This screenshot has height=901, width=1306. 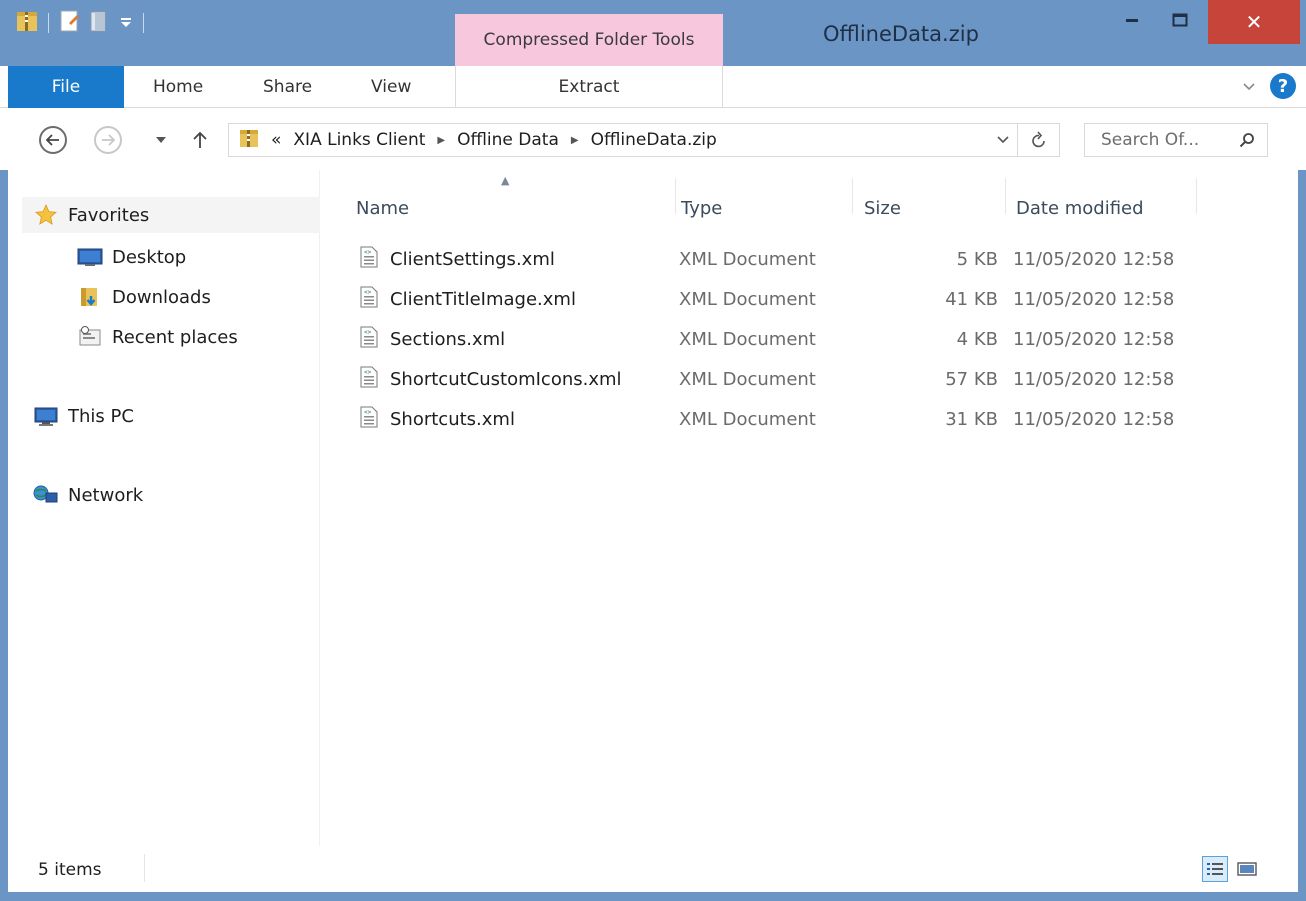 I want to click on file-size: 5 KB, so click(x=977, y=259).